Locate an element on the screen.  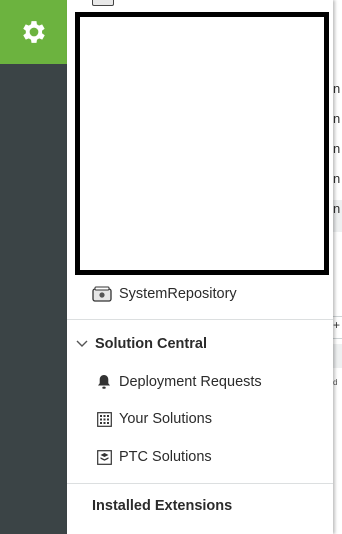
background-page: n n n n n + d is located at coordinates (337, 267).